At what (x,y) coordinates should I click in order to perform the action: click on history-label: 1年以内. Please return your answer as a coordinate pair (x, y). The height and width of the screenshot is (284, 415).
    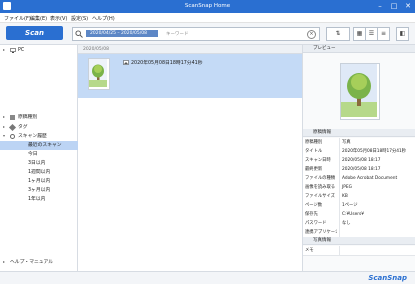
    Looking at the image, I should click on (37, 199).